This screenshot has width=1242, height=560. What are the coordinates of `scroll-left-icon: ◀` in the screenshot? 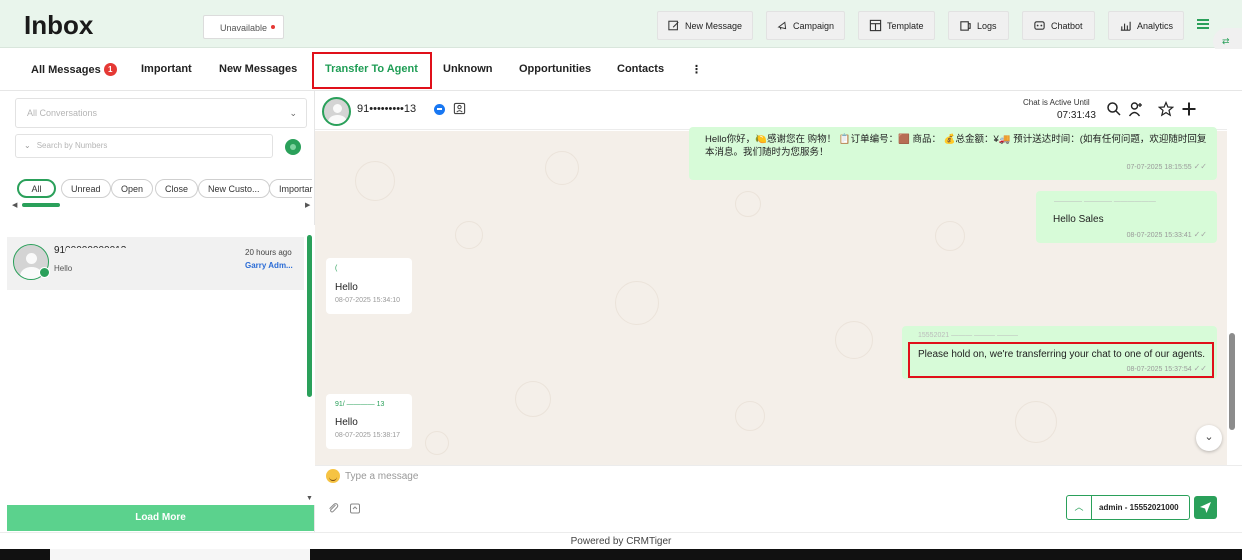 It's located at (14, 205).